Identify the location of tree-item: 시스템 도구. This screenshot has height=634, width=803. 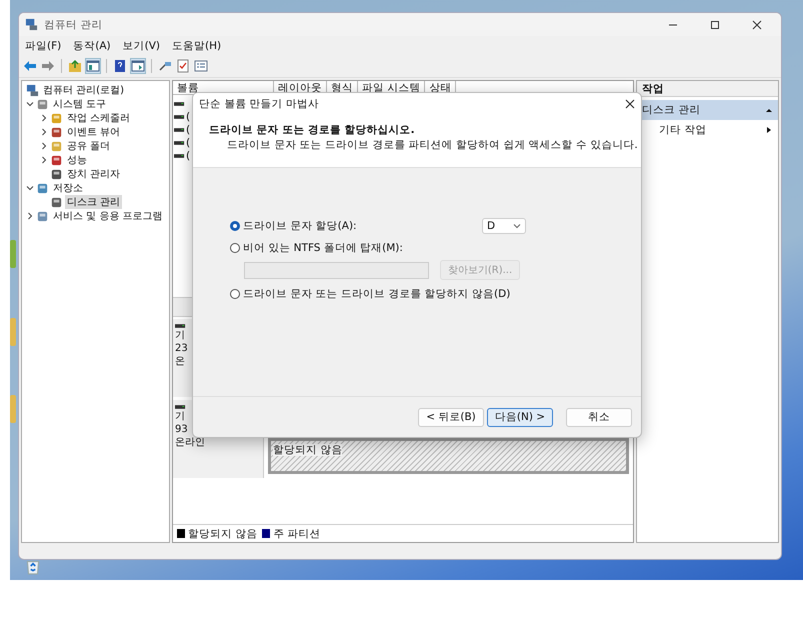
(79, 104).